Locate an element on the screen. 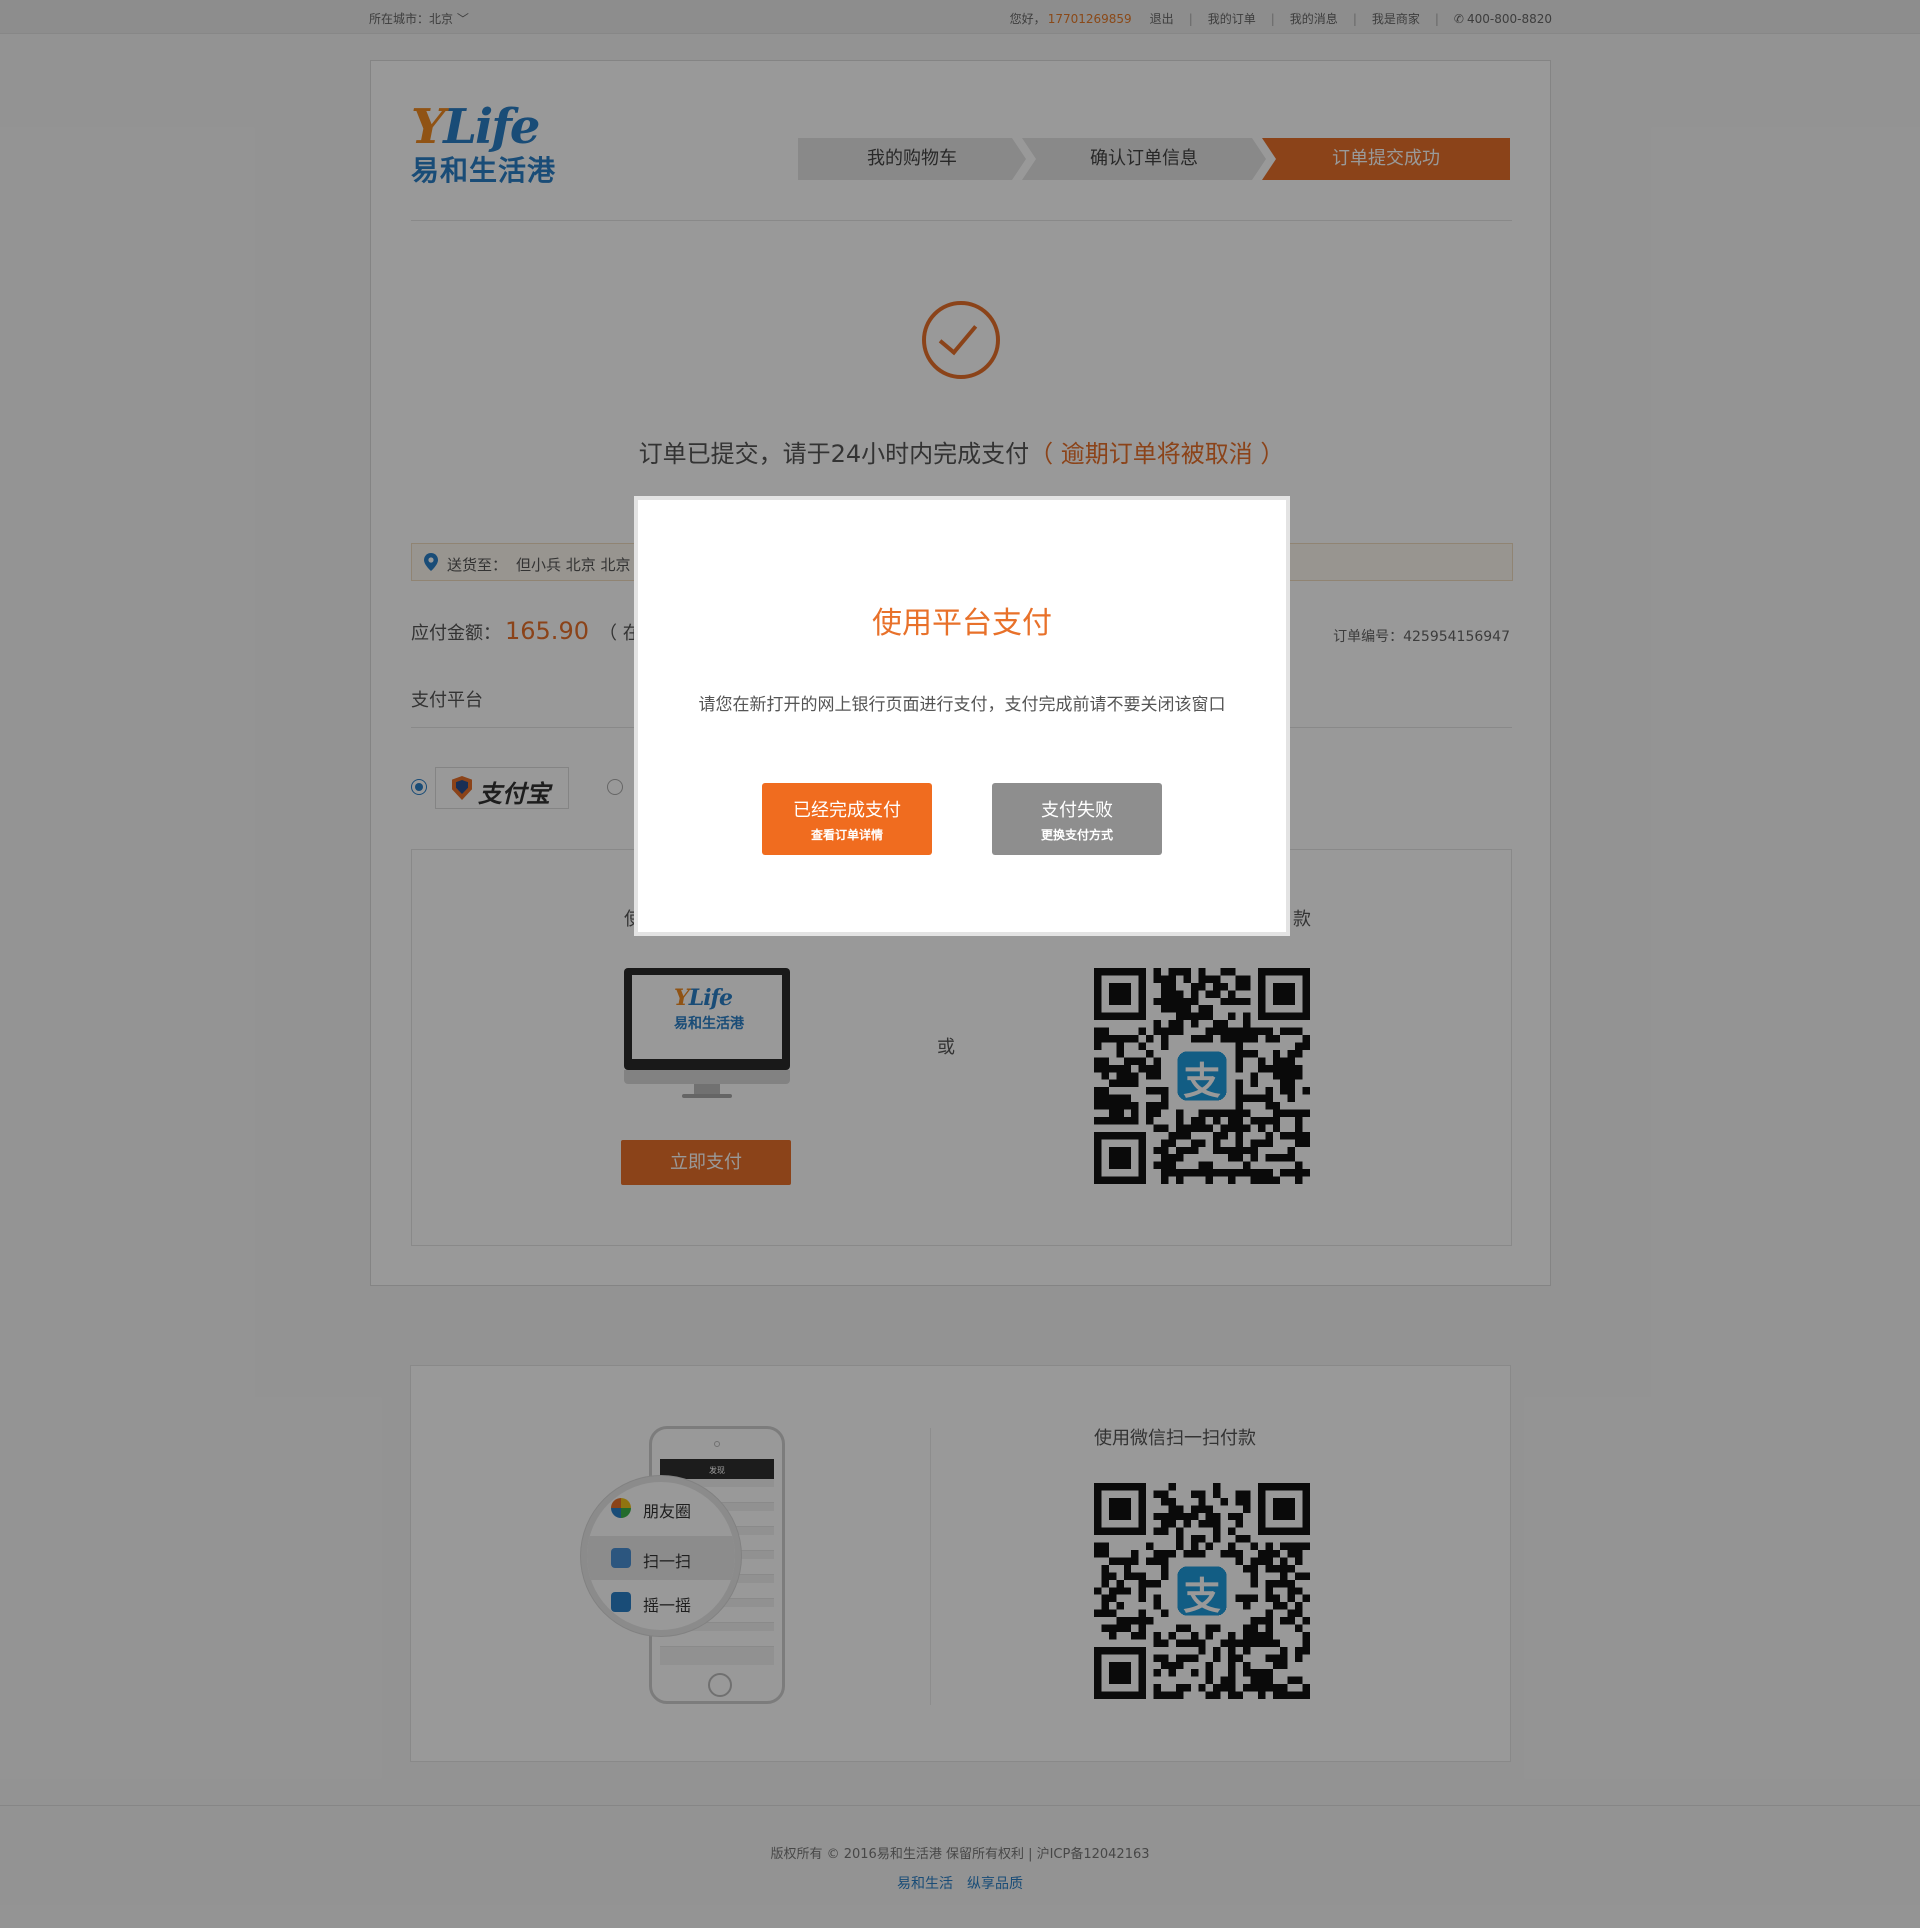 The height and width of the screenshot is (1928, 1920). dialog-description: 请您在新打开的网上银行页面进行支付，支付完成前请不要关闭该窗口 is located at coordinates (962, 705).